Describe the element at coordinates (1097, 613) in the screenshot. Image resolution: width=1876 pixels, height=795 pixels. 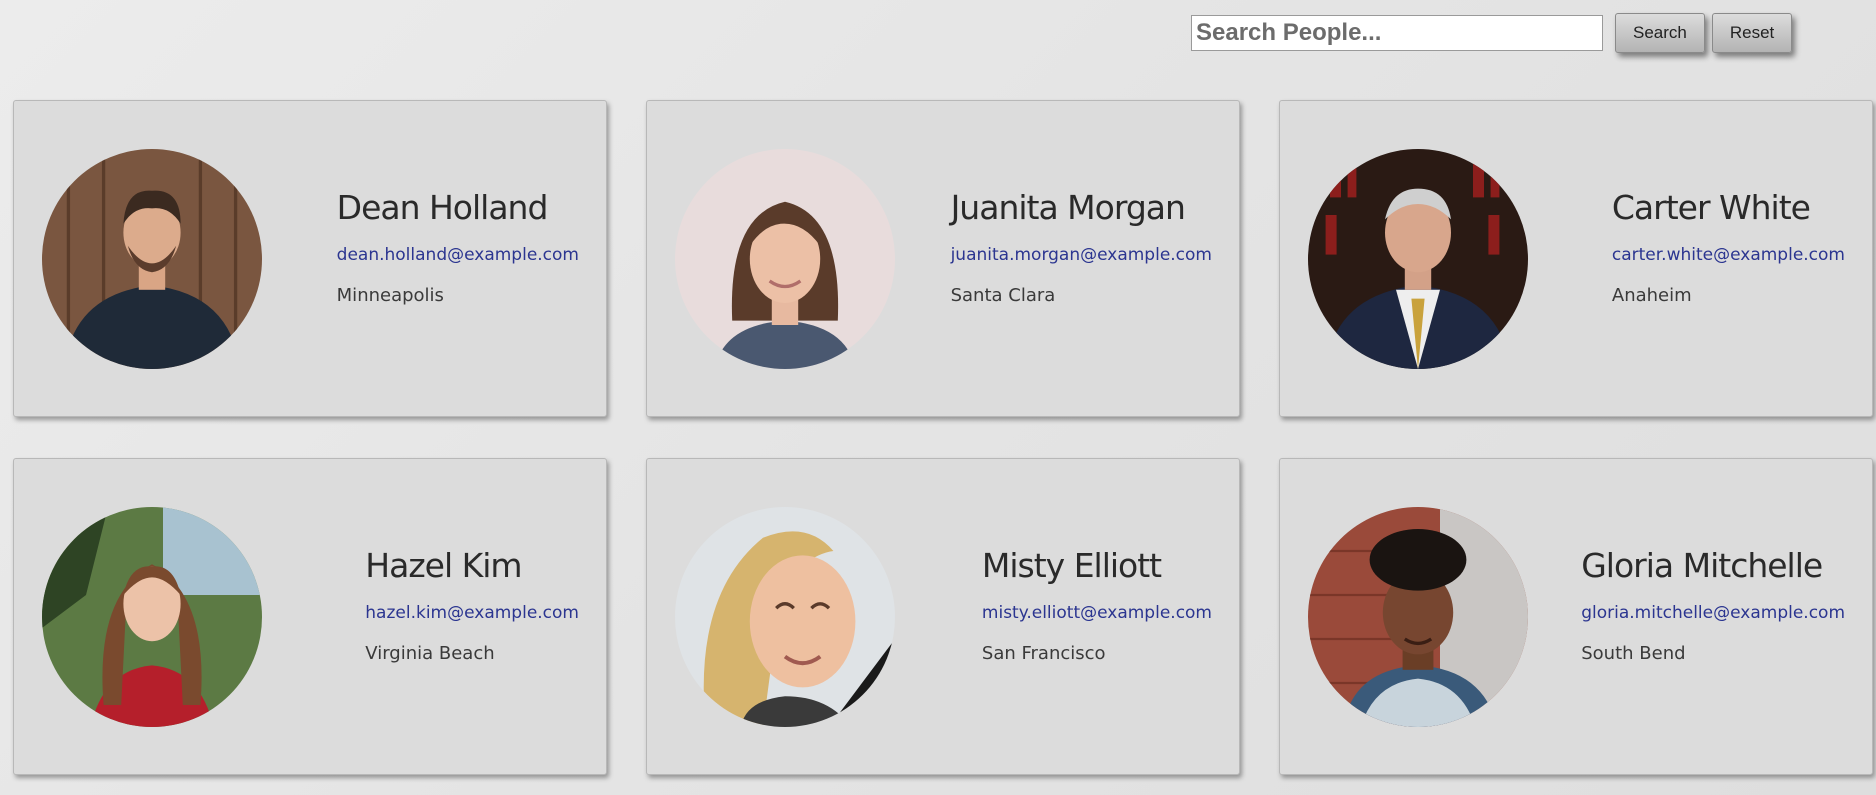
I see `person-email: misty.elliott@example.com` at that location.